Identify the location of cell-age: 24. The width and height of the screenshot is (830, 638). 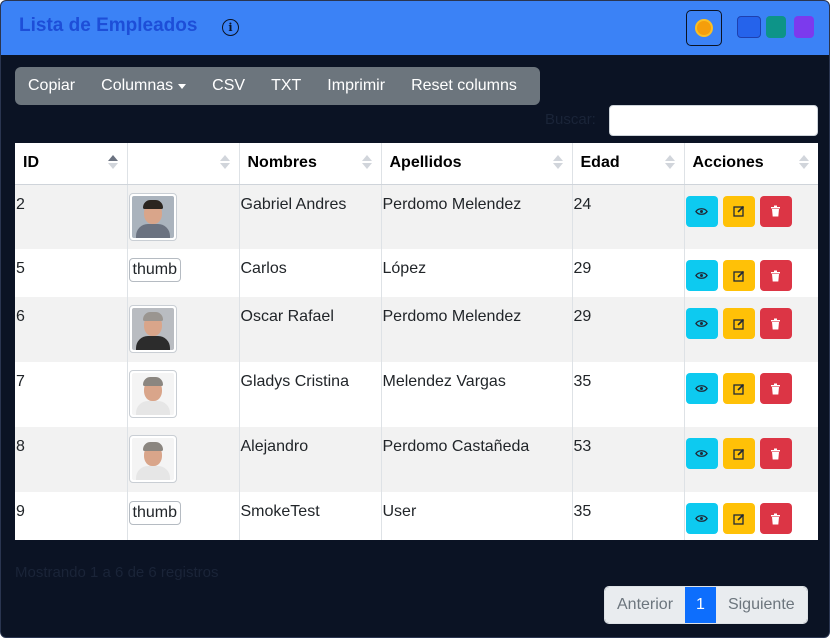
(628, 216).